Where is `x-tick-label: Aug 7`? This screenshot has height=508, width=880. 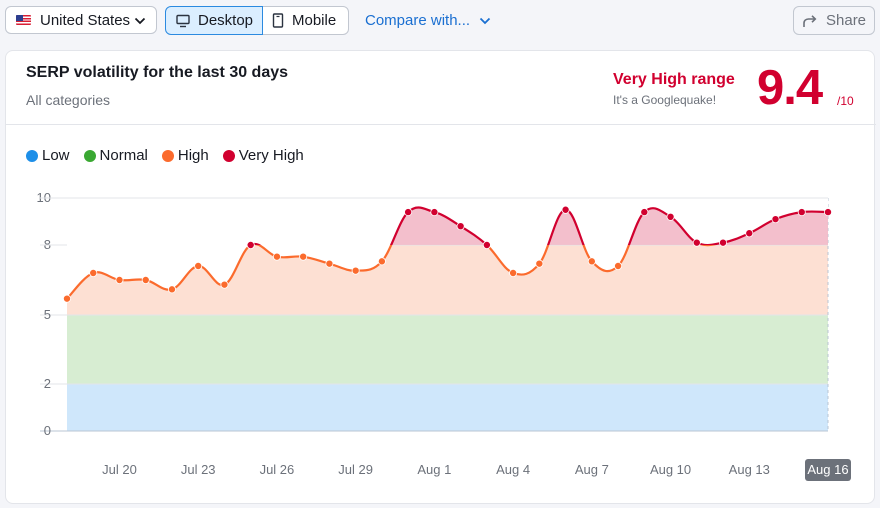
x-tick-label: Aug 7 is located at coordinates (592, 469).